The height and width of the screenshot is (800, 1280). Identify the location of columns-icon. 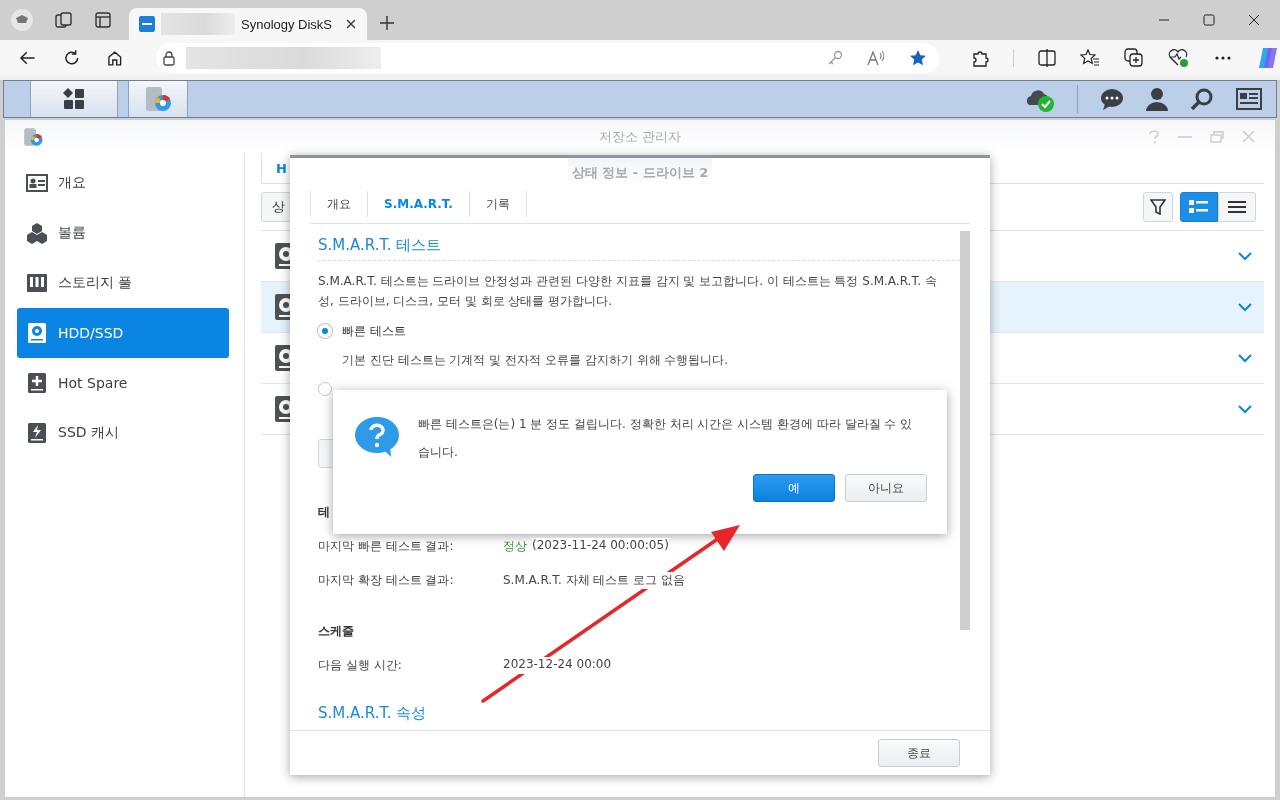
(37, 283).